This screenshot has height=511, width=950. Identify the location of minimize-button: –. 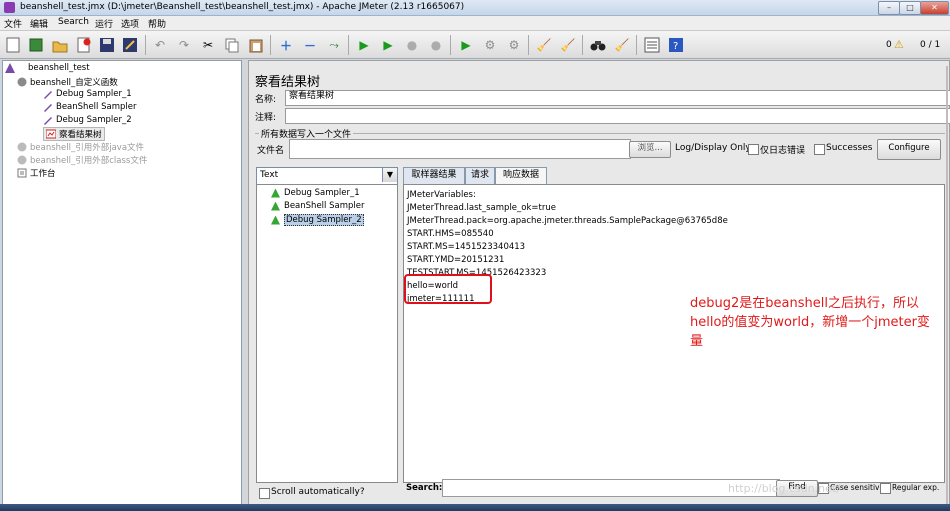
(889, 8).